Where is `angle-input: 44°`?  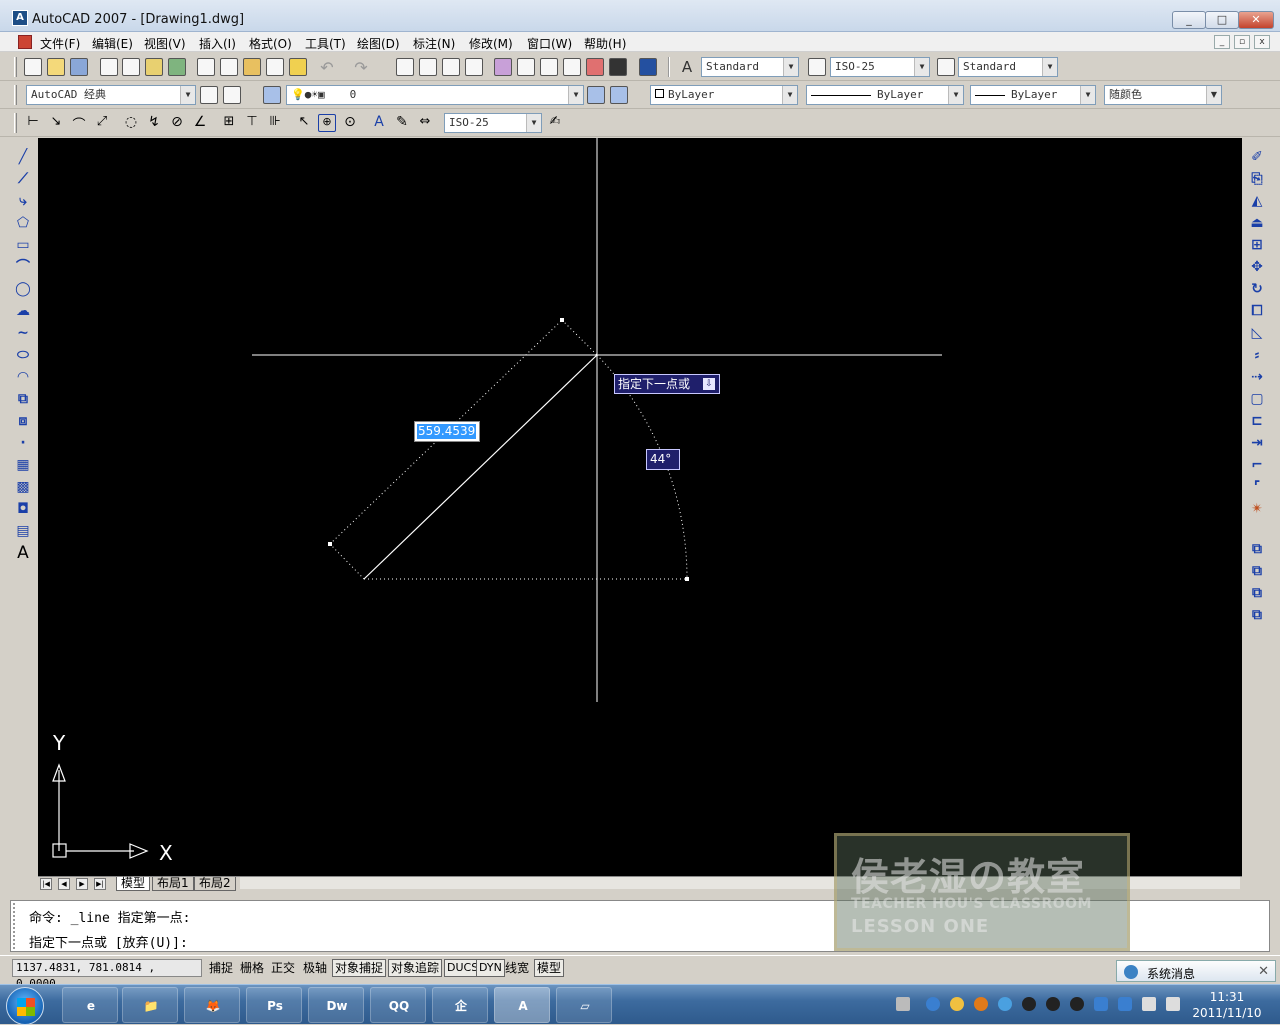
angle-input: 44° is located at coordinates (663, 459).